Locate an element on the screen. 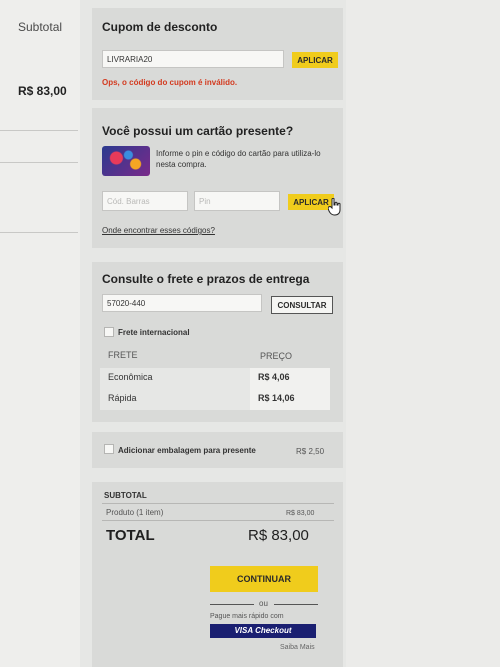 The width and height of the screenshot is (500, 667). shipping-option-row: Econômica R$ 4,06 is located at coordinates (215, 378).